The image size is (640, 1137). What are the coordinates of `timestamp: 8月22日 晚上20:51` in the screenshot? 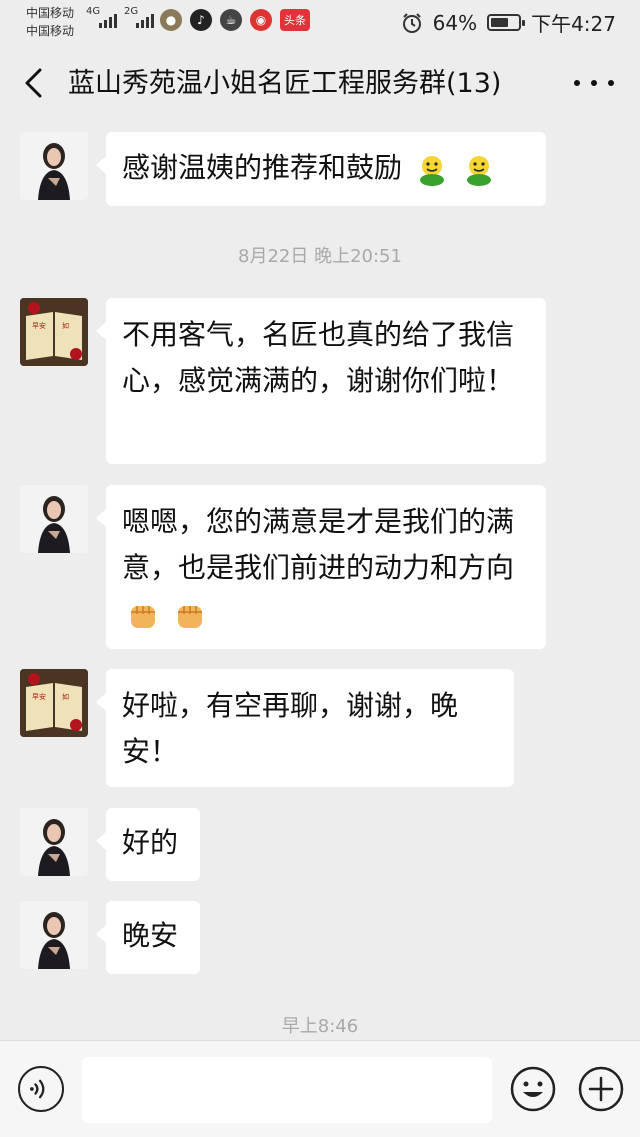 It's located at (320, 256).